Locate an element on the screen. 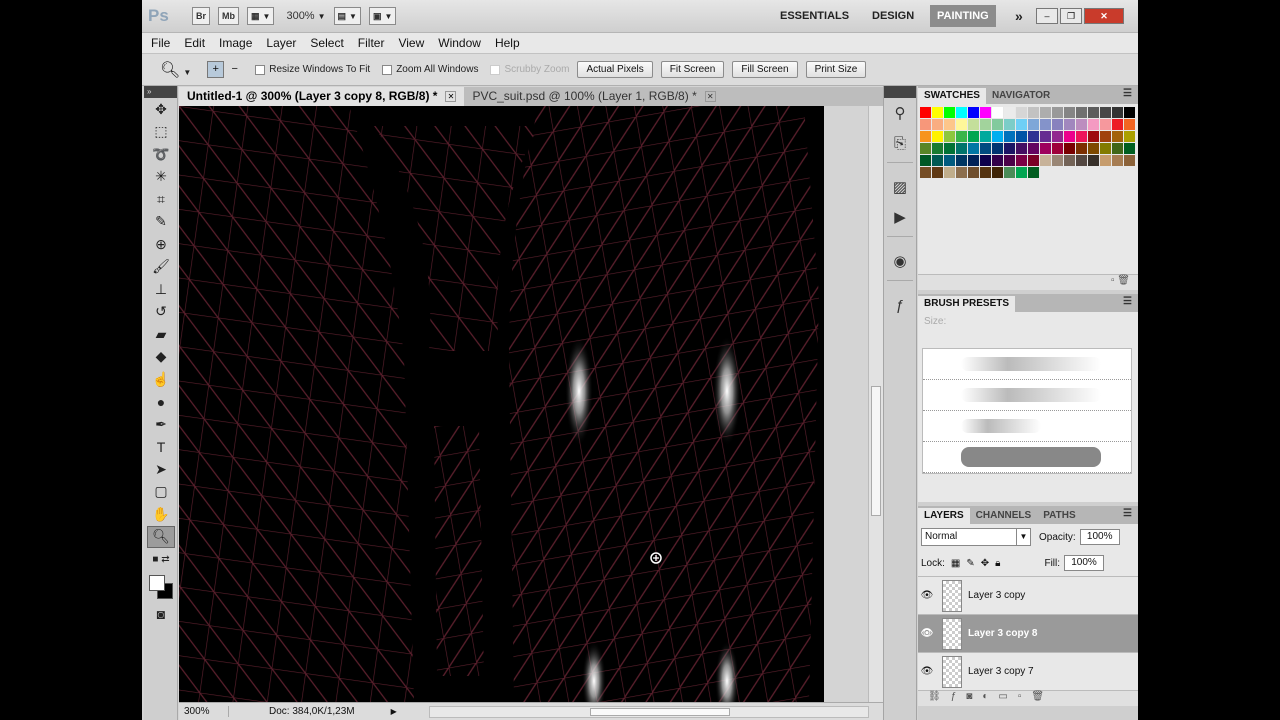  more-workspaces-icon: » is located at coordinates (1019, 16).